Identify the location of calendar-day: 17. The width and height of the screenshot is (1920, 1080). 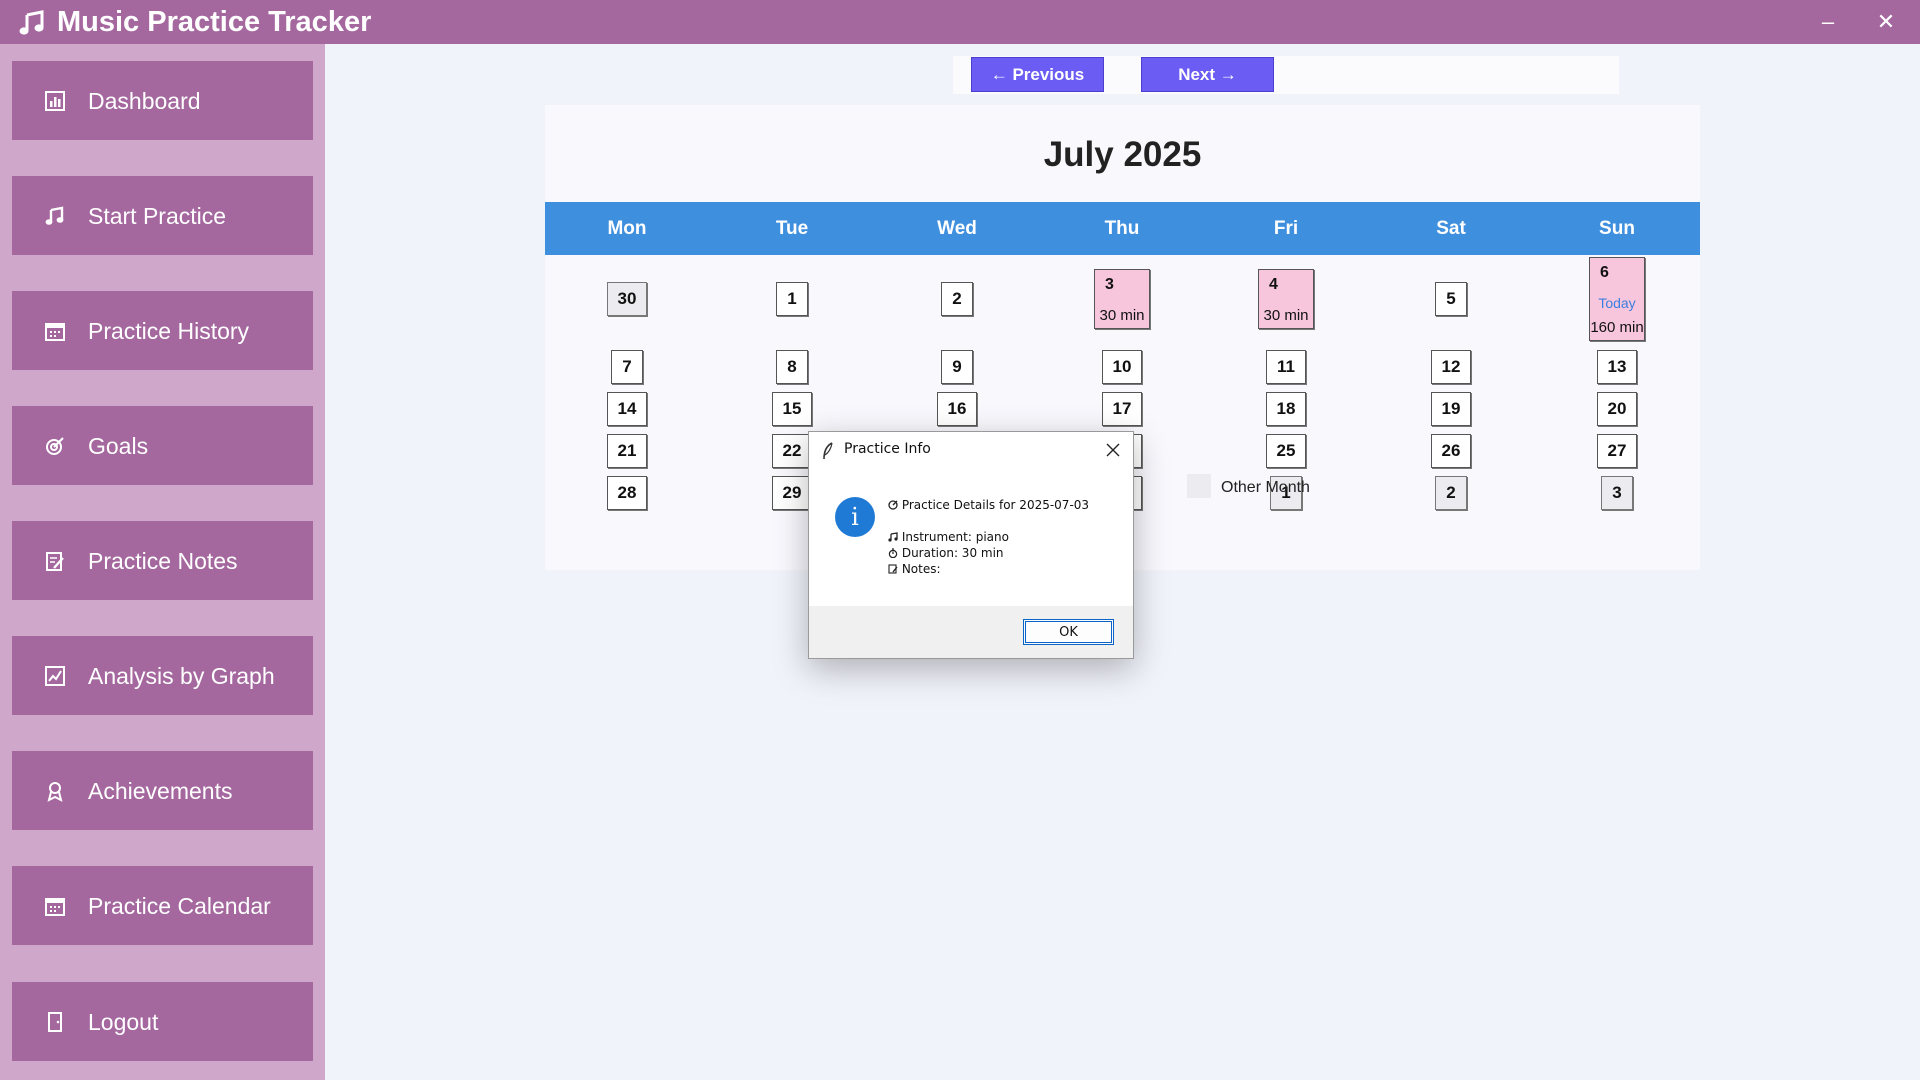
(1122, 409).